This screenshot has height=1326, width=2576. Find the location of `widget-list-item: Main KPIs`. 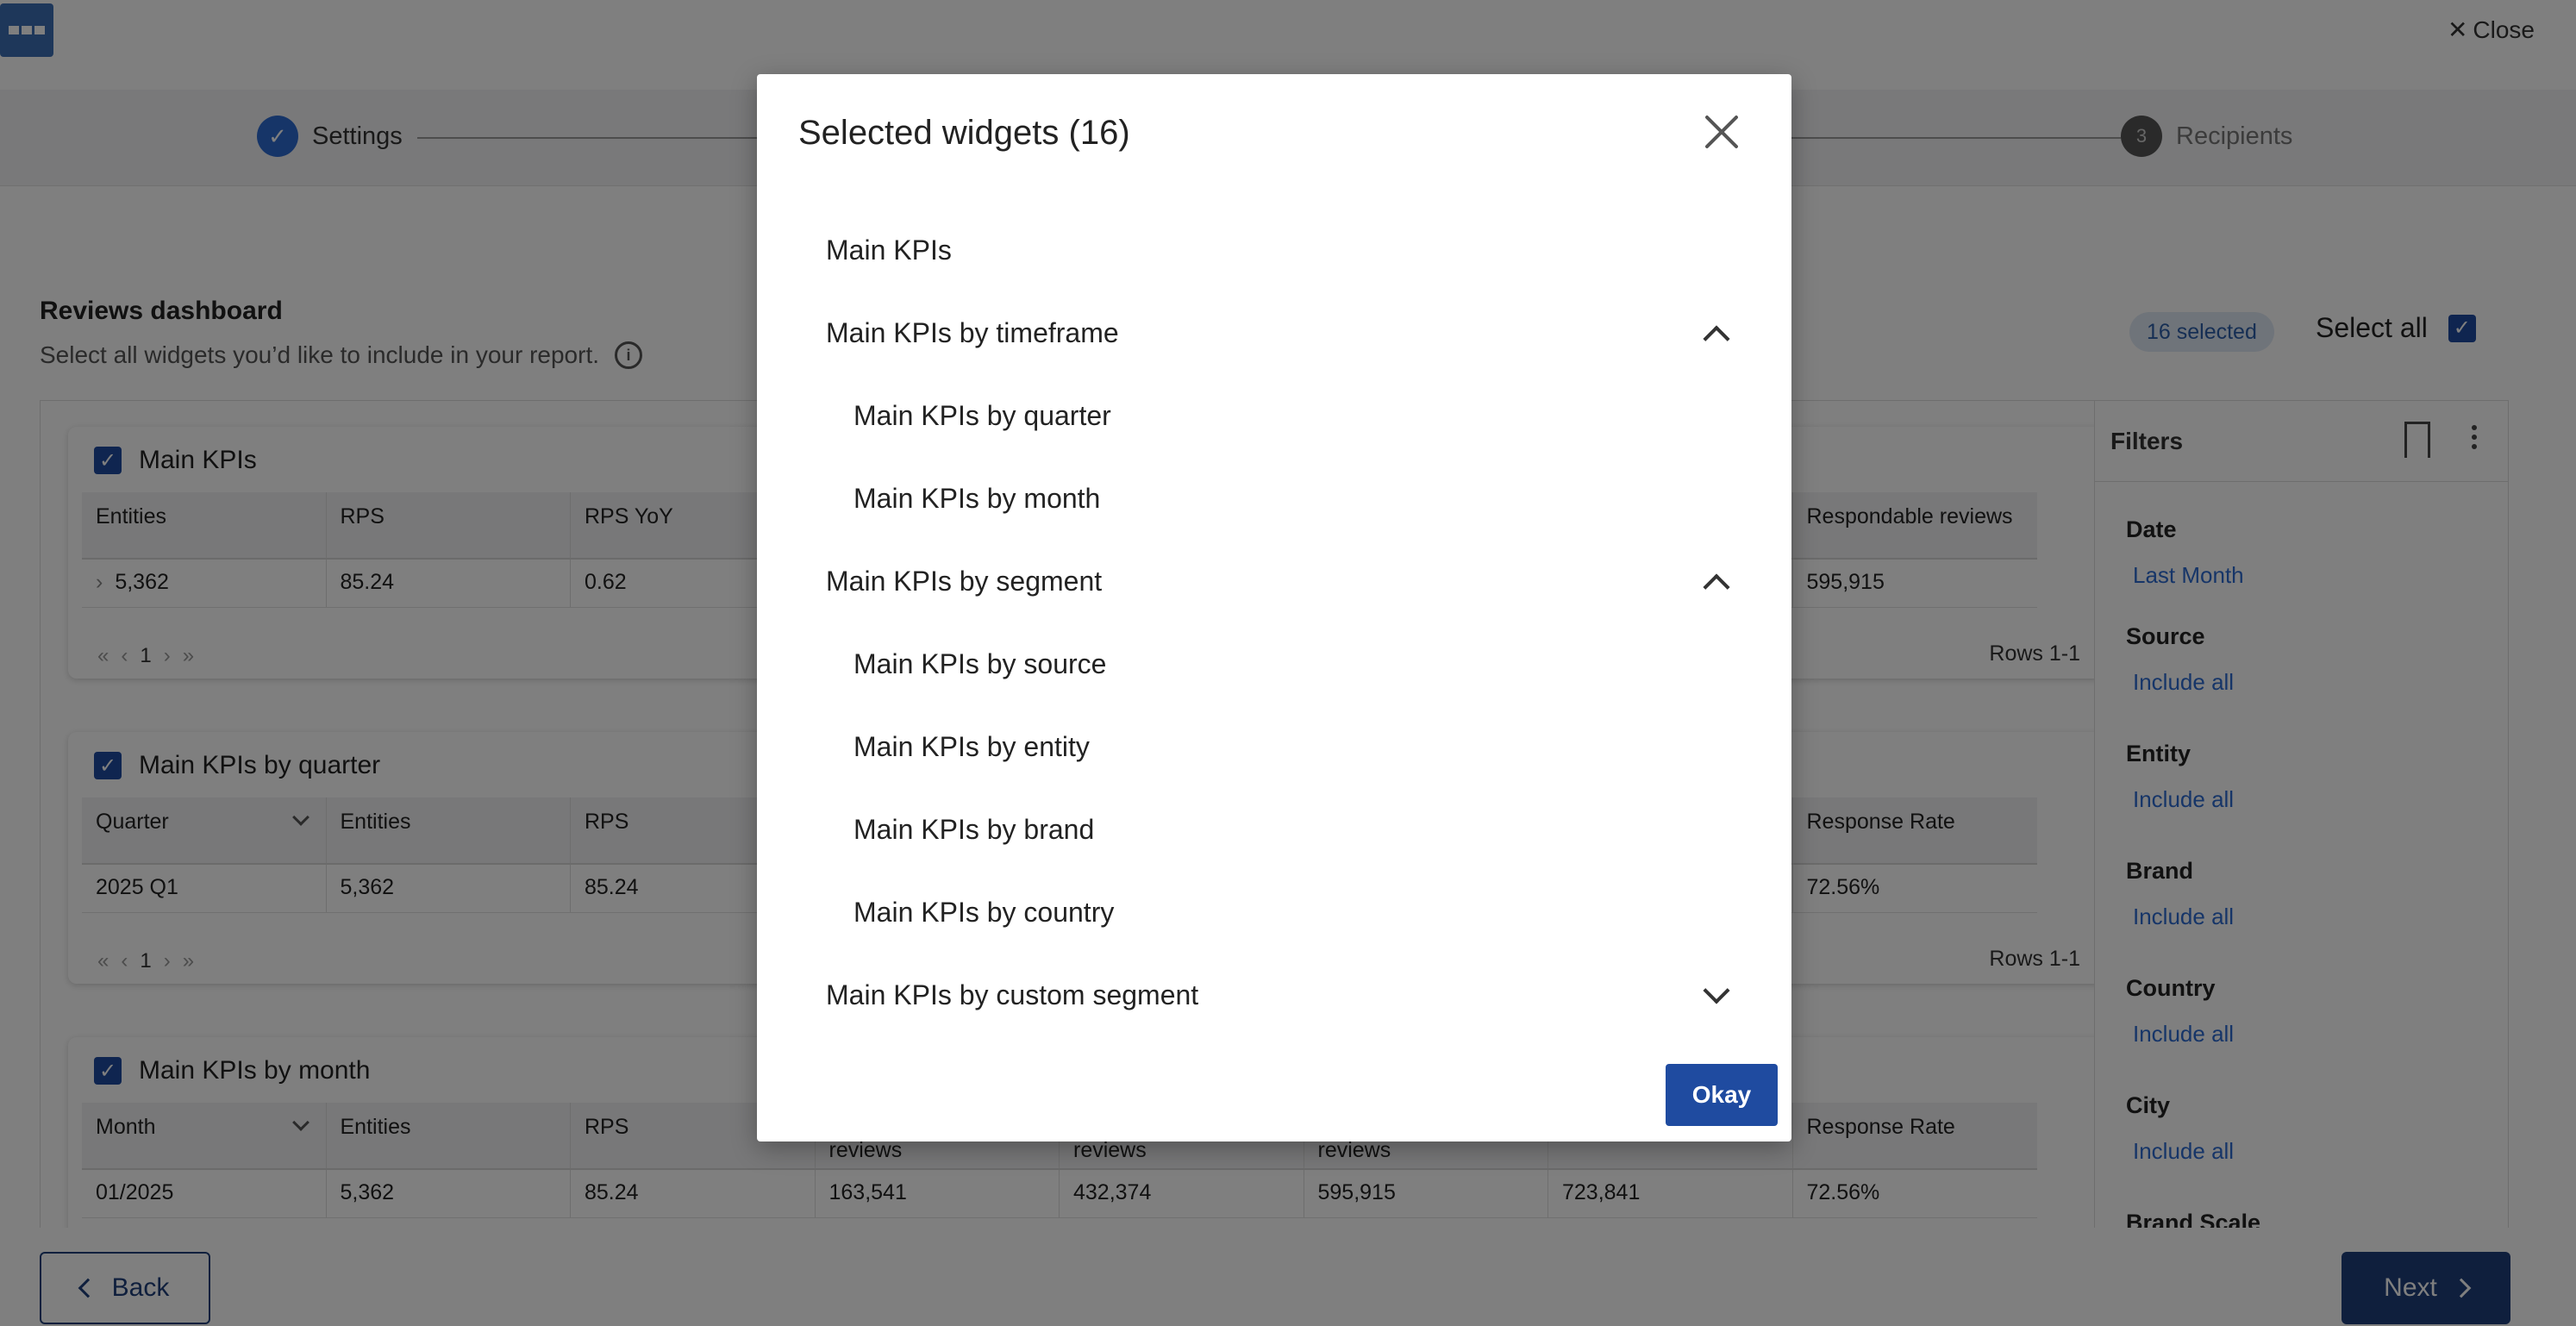

widget-list-item: Main KPIs is located at coordinates (889, 251).